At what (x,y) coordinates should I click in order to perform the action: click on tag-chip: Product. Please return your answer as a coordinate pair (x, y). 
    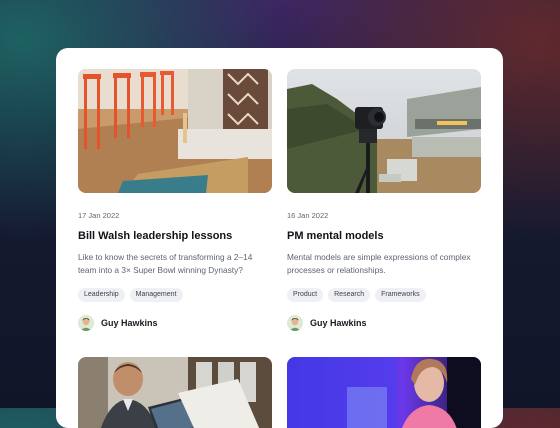
    Looking at the image, I should click on (305, 295).